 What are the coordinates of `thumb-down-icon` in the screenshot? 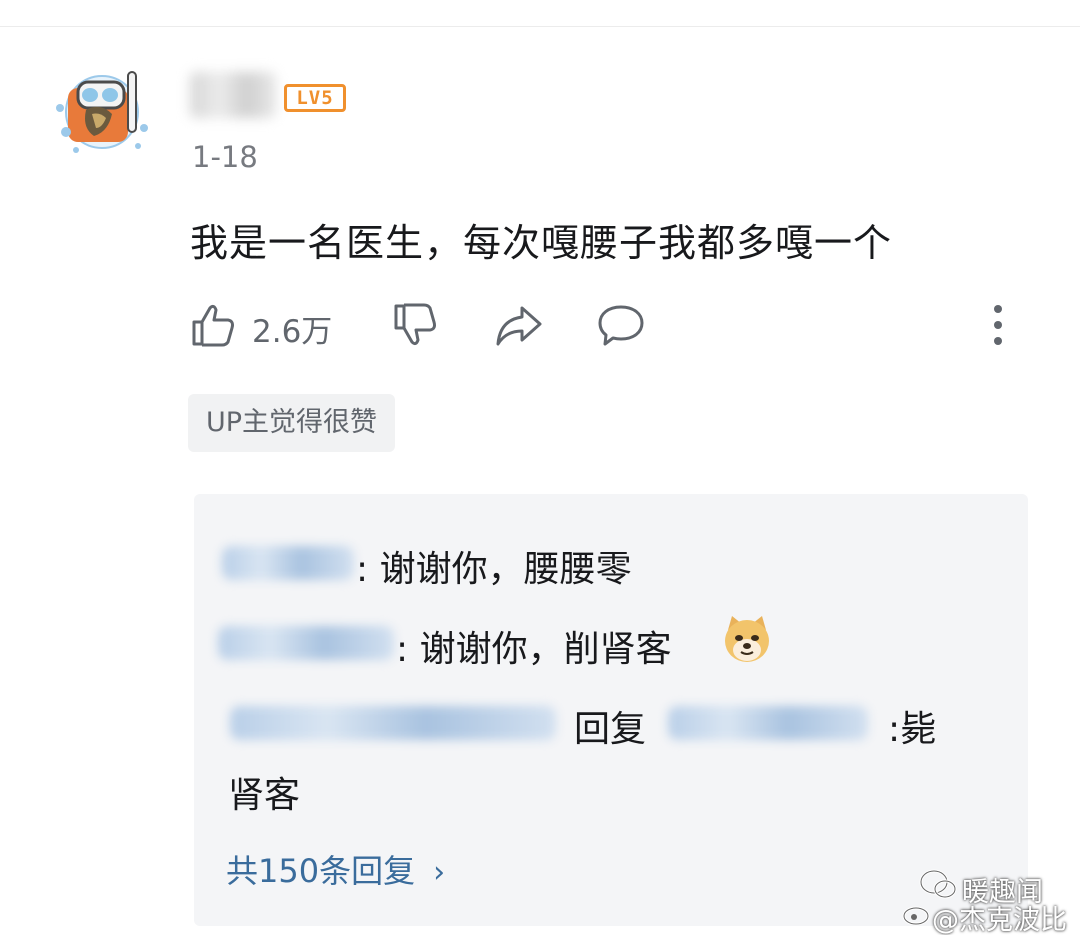 It's located at (416, 325).